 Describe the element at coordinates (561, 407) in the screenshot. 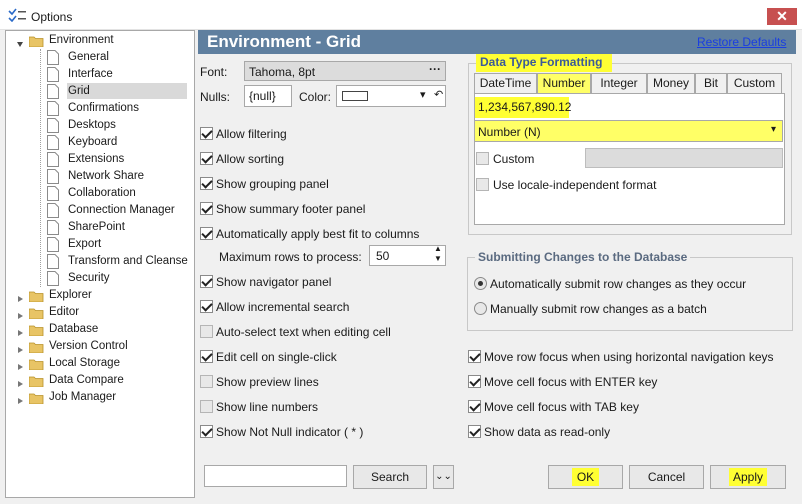

I see `move-cell-focus-with-tab-key-label: Move cell focus with TAB key` at that location.